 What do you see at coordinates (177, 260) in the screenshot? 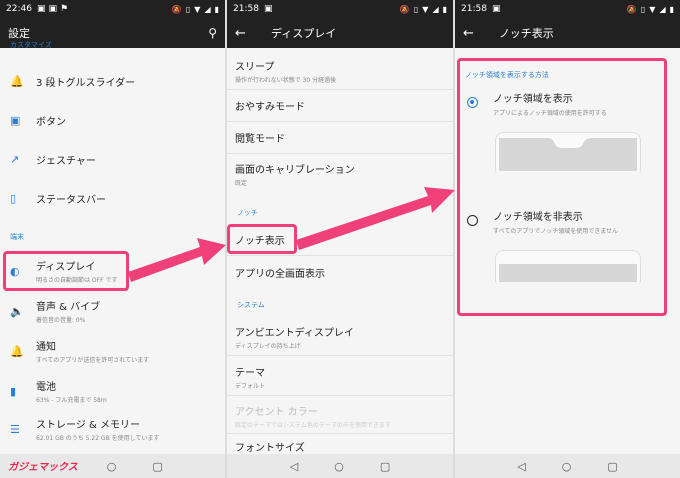
I see `arrow-to-notch-display` at bounding box center [177, 260].